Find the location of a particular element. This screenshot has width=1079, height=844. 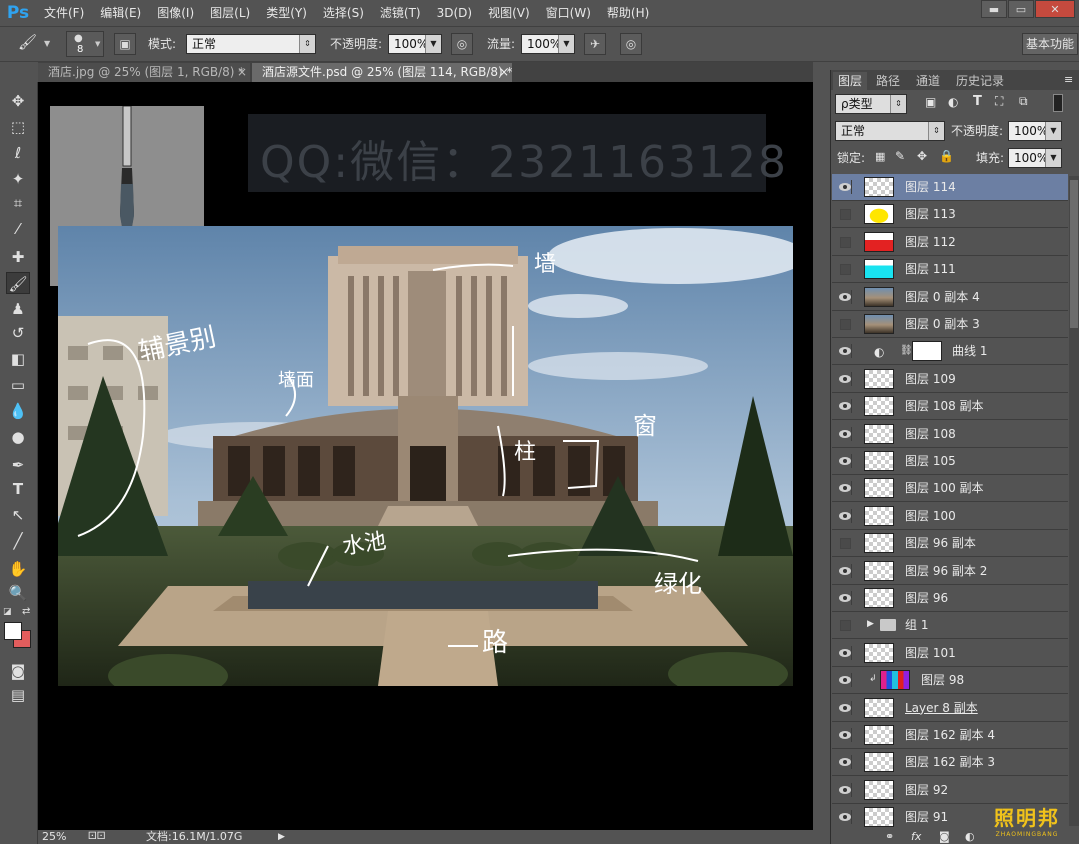

foreground-color-swatch is located at coordinates (13, 631).